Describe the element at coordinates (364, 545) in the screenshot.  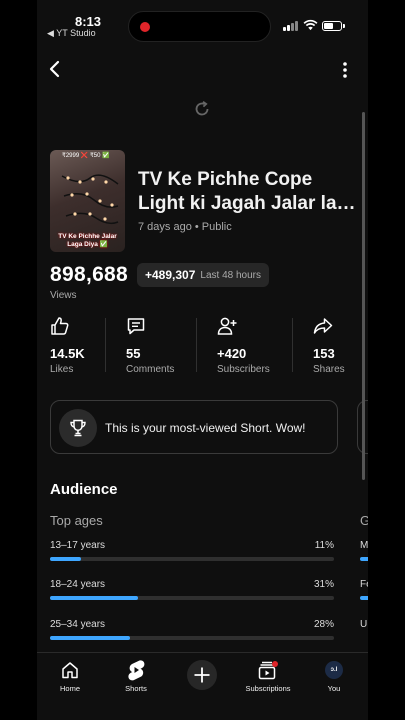
I see `next-card-row-peek: M` at that location.